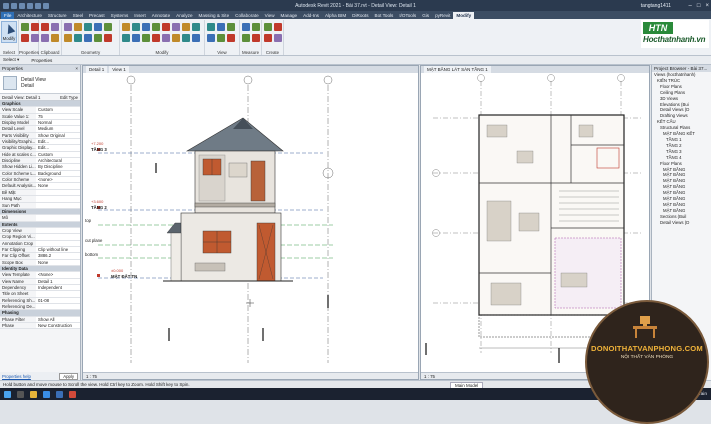 This screenshot has height=424, width=711. What do you see at coordinates (429, 376) in the screenshot?
I see `plan-view-scale: 1 : 75` at bounding box center [429, 376].